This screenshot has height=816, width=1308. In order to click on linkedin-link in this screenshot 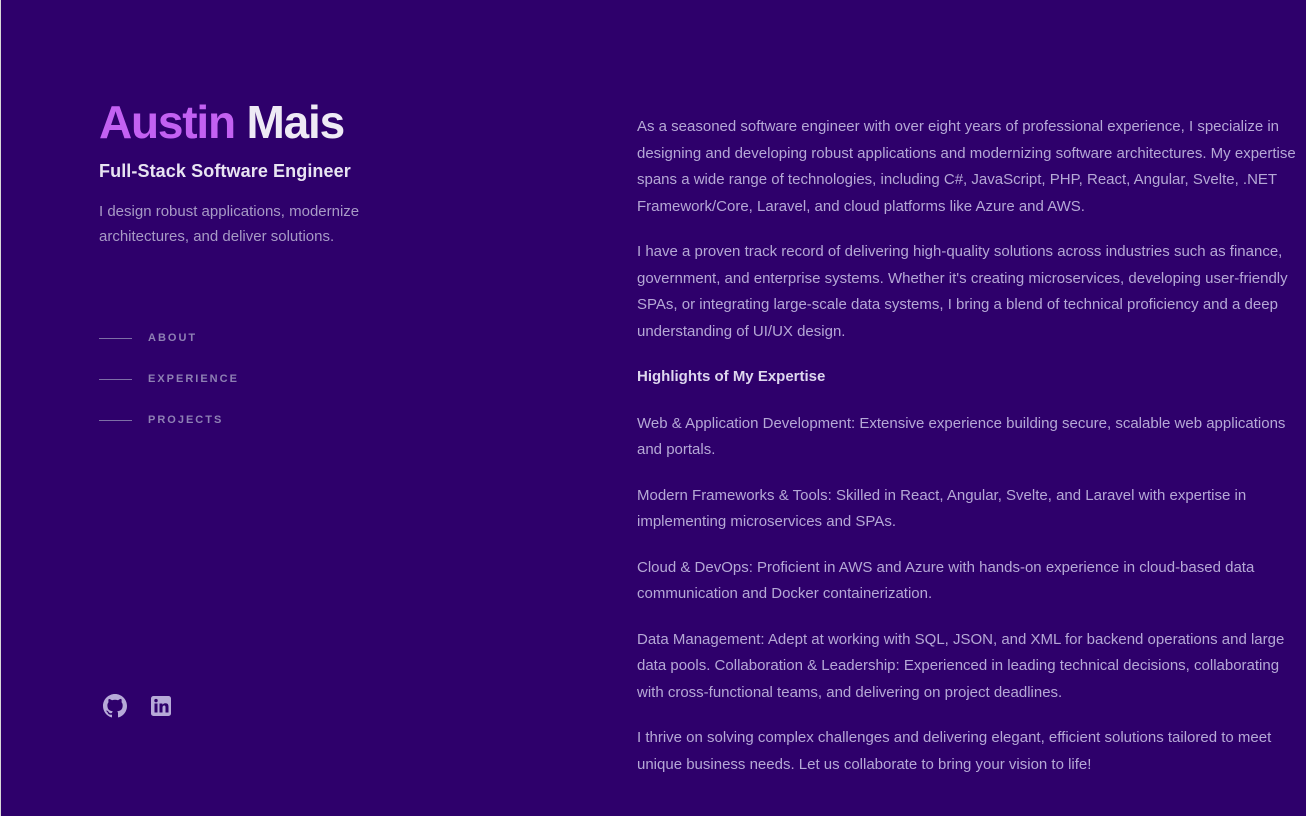, I will do `click(161, 706)`.